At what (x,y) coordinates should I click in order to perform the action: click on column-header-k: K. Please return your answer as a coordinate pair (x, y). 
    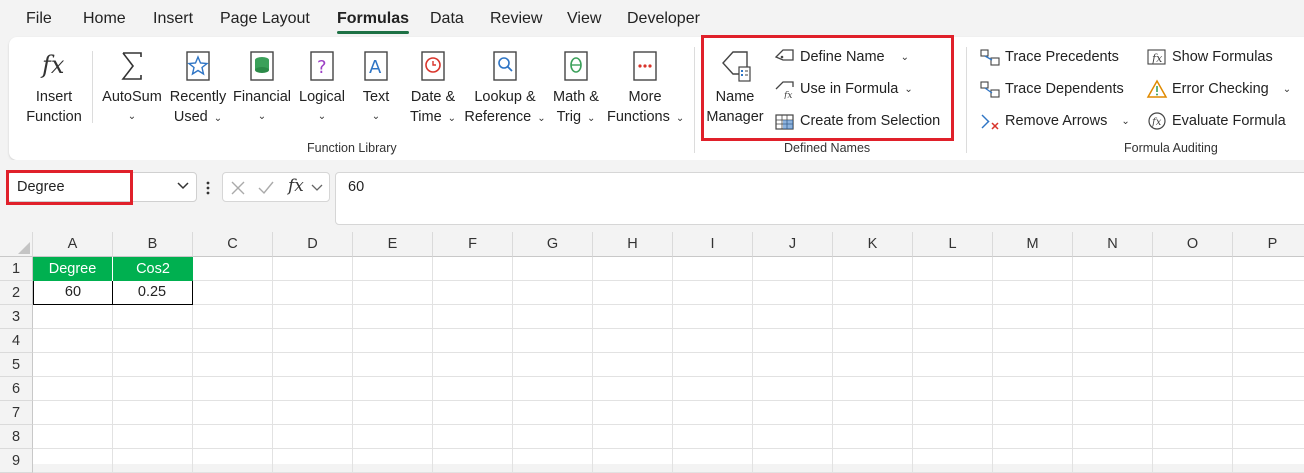
    Looking at the image, I should click on (873, 244).